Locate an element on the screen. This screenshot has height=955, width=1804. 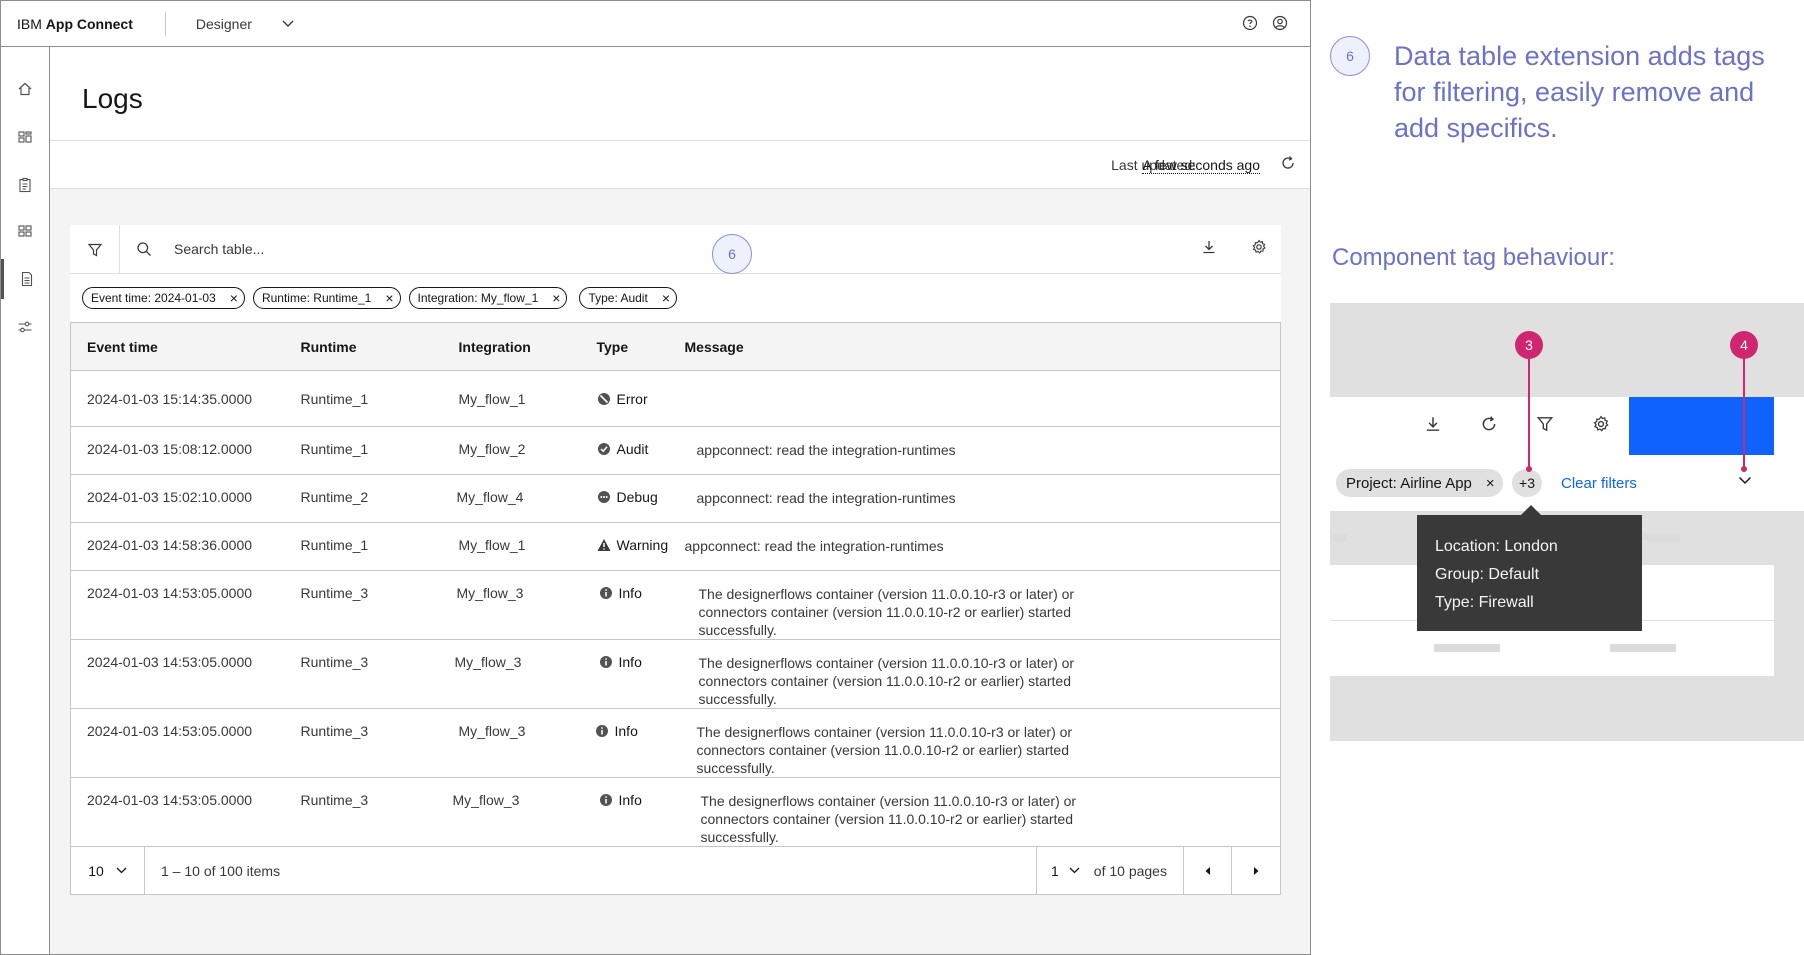
settings-sliders-icon is located at coordinates (25, 327).